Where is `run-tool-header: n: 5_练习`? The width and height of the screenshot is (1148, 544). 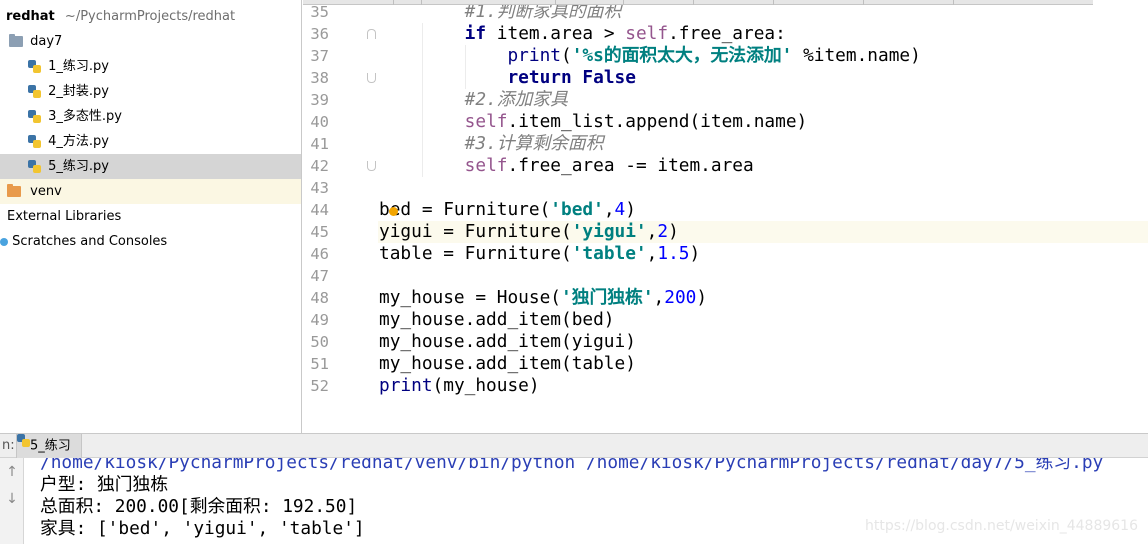
run-tool-header: n: 5_练习 is located at coordinates (574, 445).